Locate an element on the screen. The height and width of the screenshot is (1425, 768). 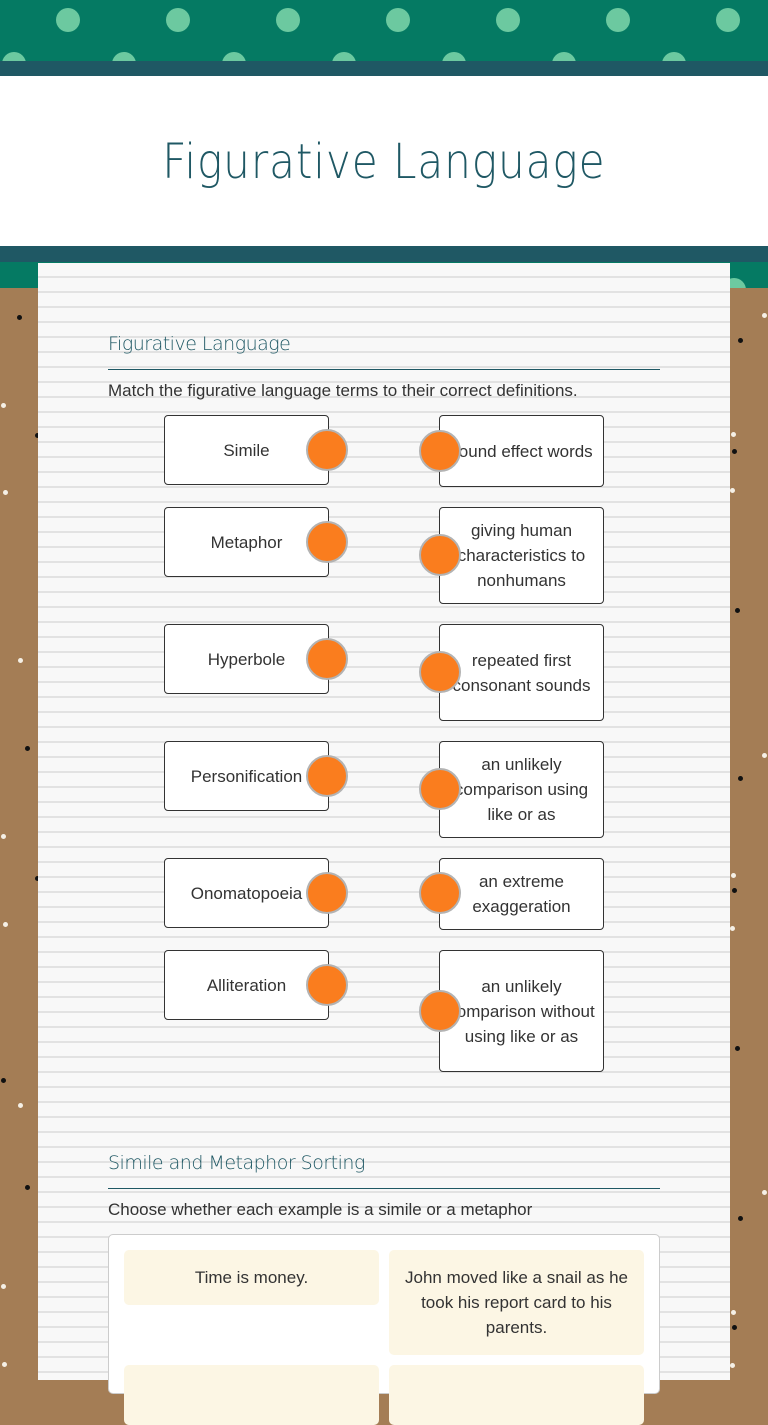
section-title-sorting: Simile and Metaphor Sorting is located at coordinates (236, 1163).